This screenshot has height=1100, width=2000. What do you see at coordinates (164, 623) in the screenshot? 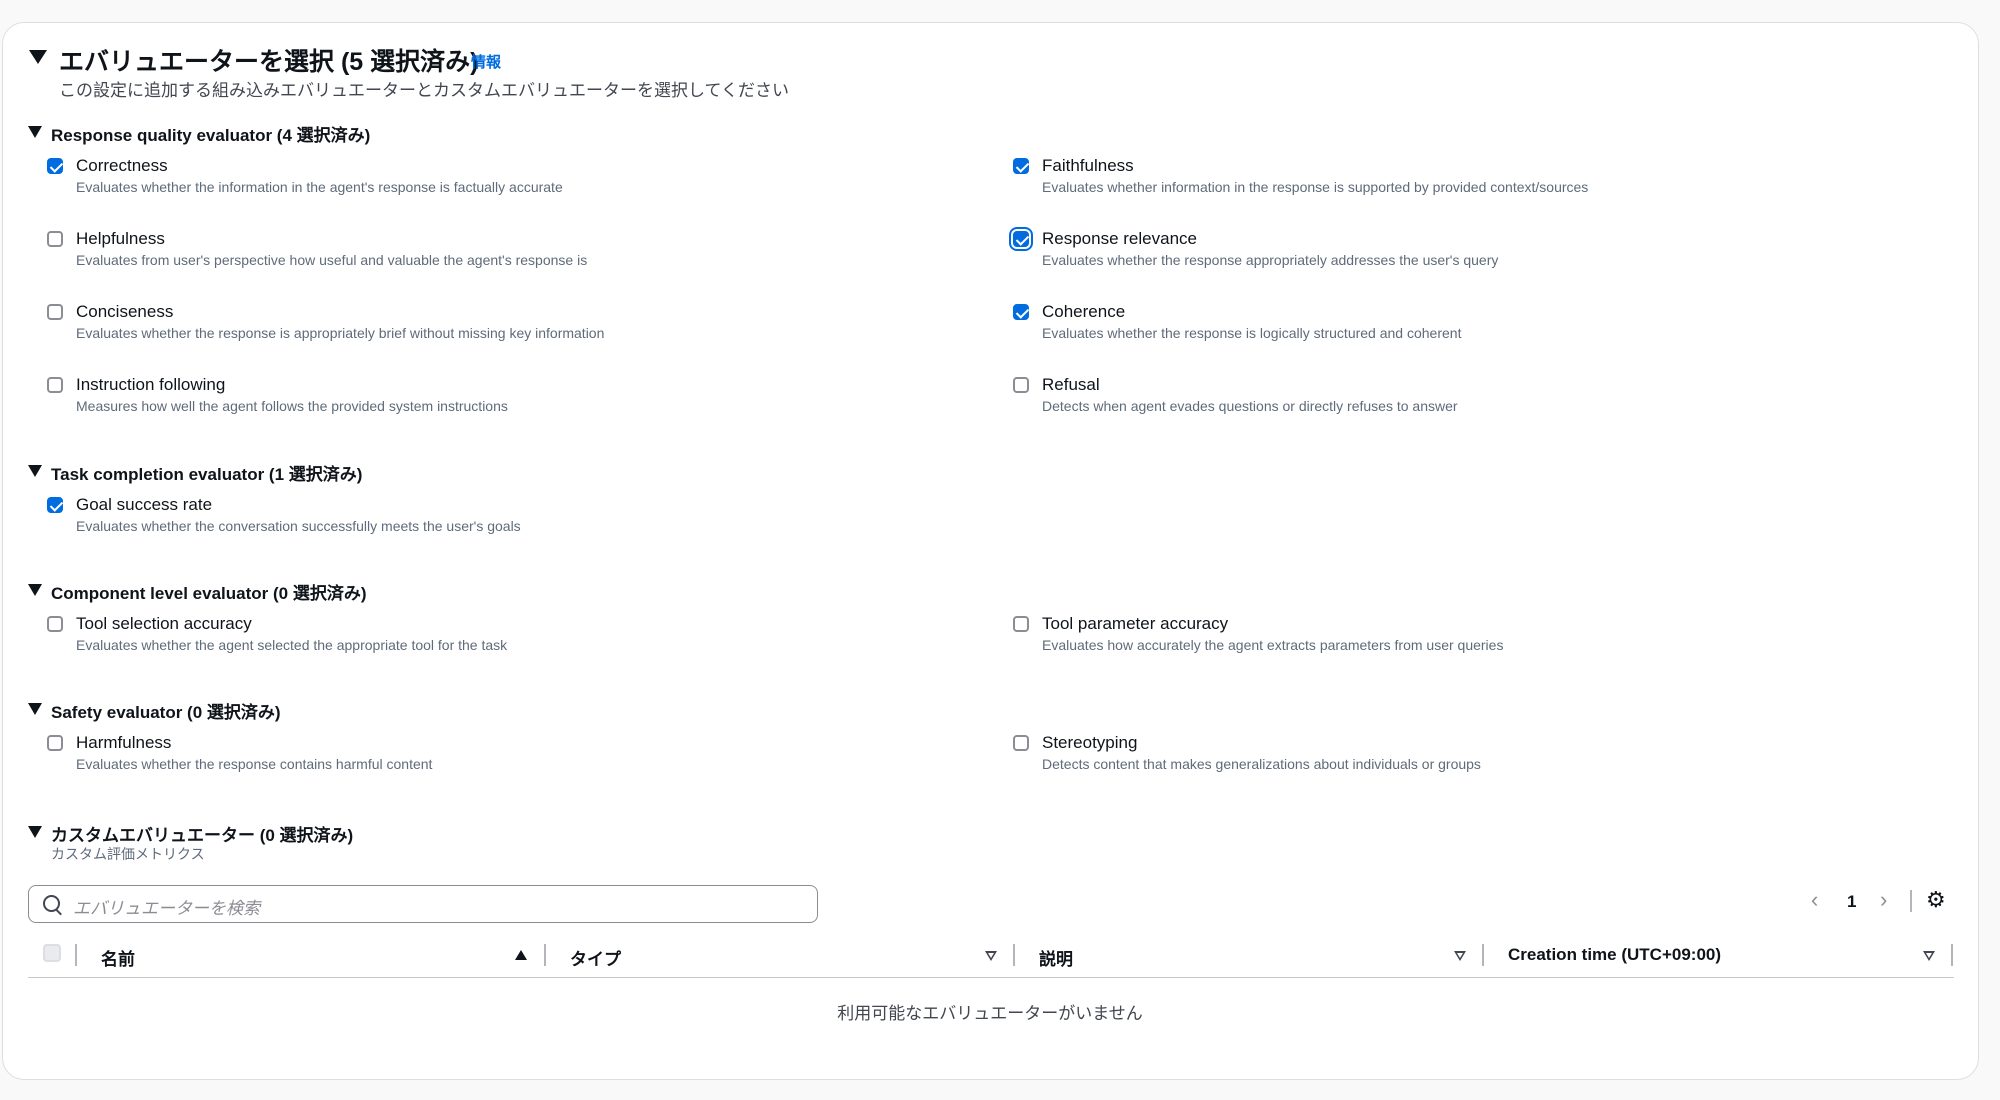
I see `evaluator-label: Tool selection accuracy` at bounding box center [164, 623].